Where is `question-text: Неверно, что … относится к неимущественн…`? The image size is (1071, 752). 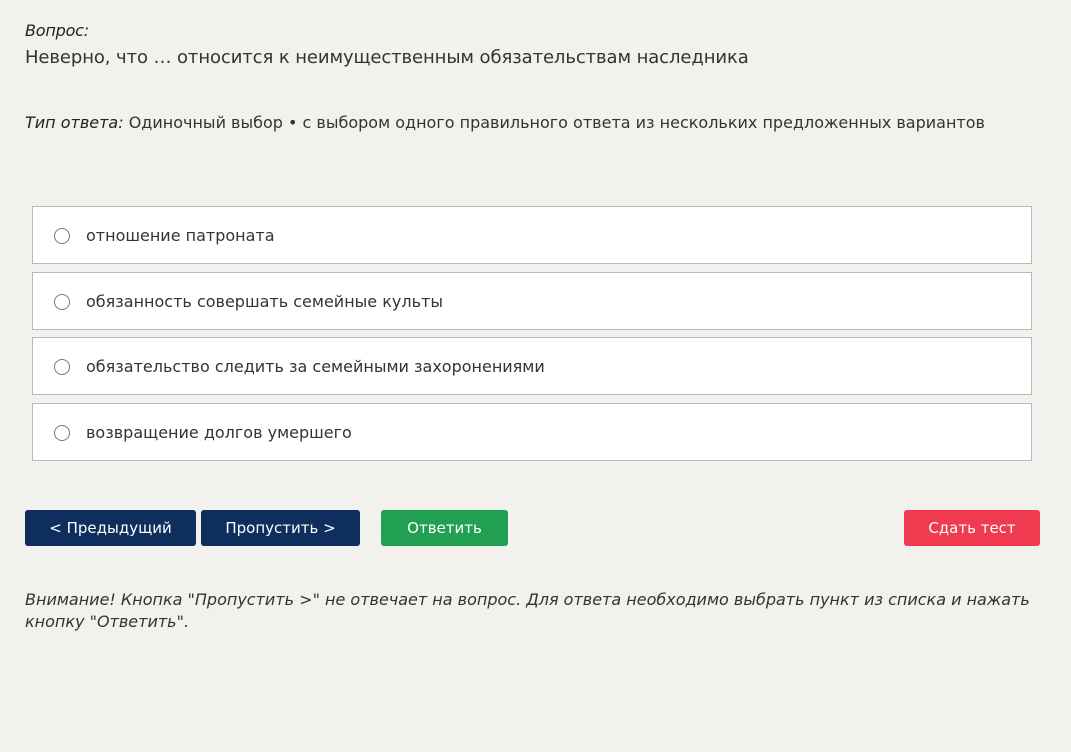 question-text: Неверно, что … относится к неимущественн… is located at coordinates (387, 57).